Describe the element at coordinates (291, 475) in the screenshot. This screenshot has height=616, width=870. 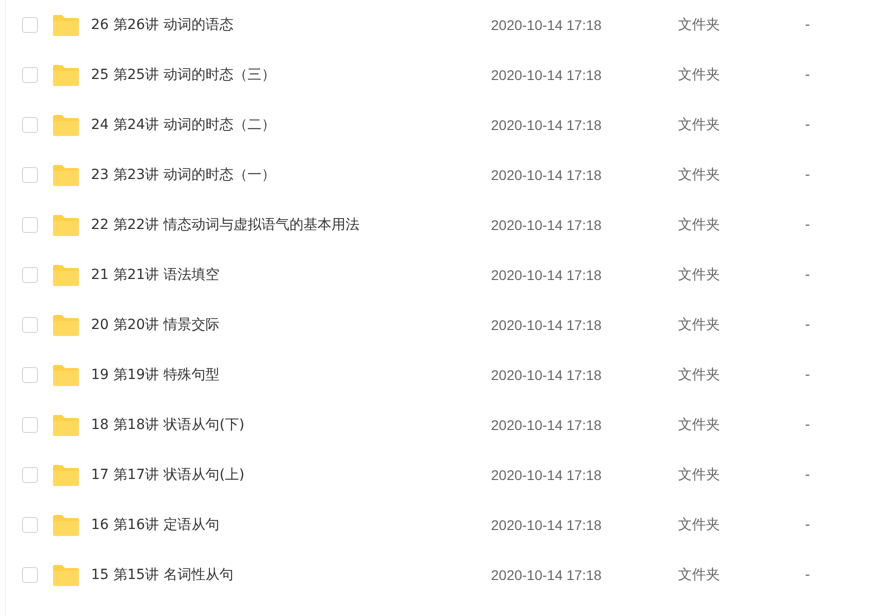
I see `file-name: 17 第17讲 状语从句(上)` at that location.